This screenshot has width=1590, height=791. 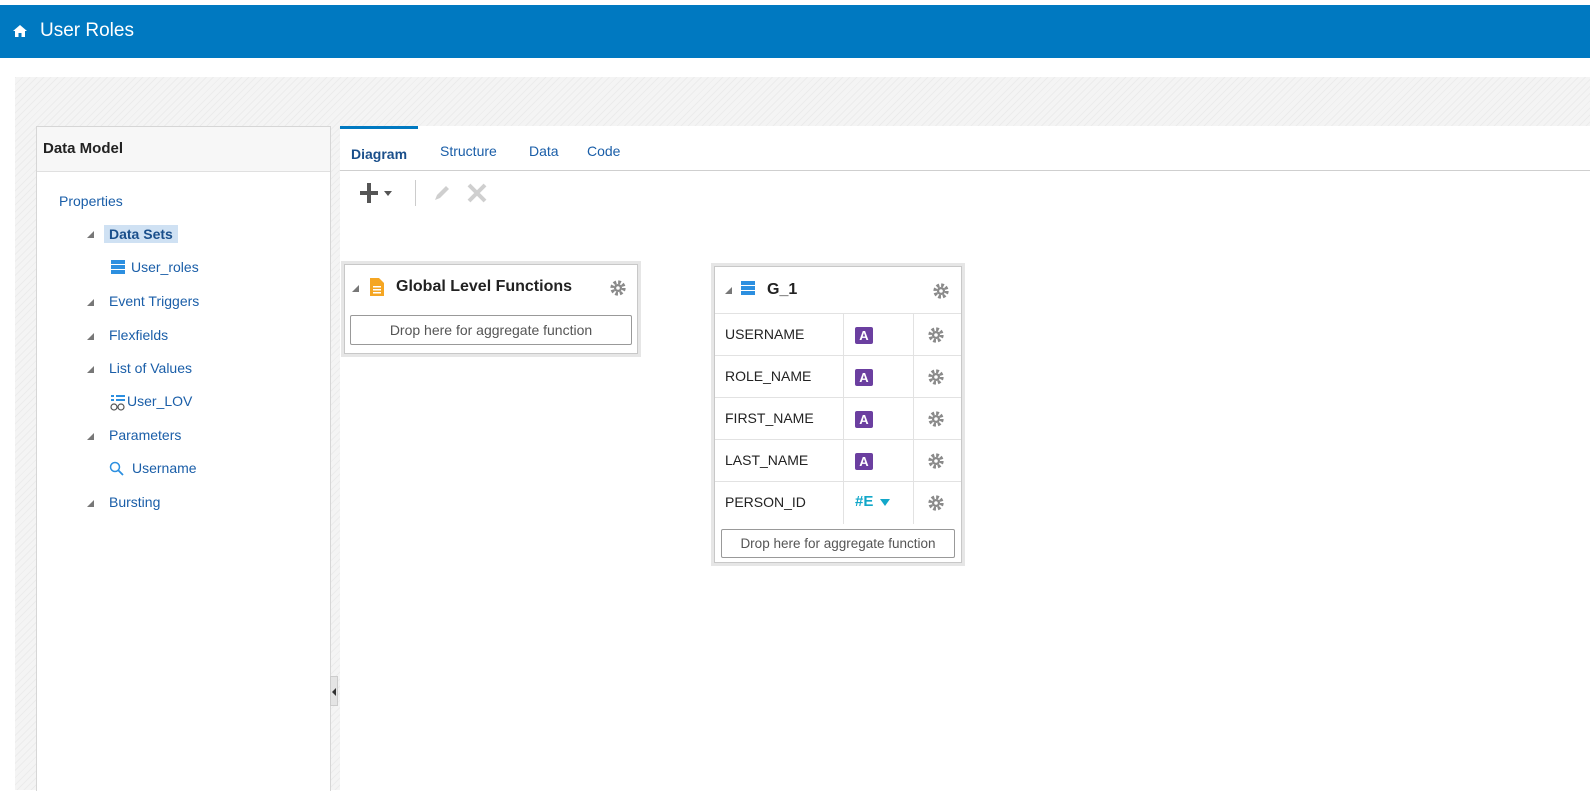 What do you see at coordinates (20, 31) in the screenshot?
I see `home-icon` at bounding box center [20, 31].